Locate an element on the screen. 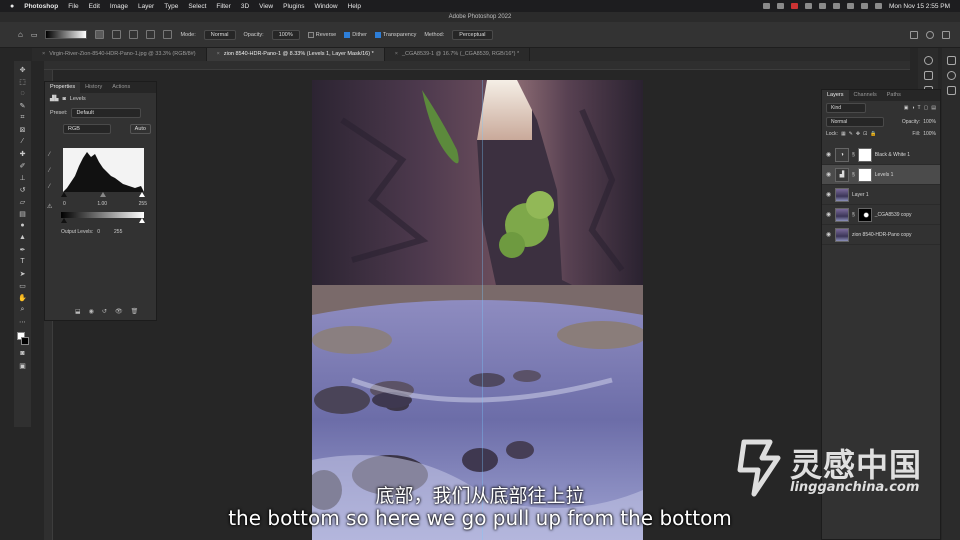 This screenshot has width=960, height=540. opacity-field: 100% is located at coordinates (285, 34).